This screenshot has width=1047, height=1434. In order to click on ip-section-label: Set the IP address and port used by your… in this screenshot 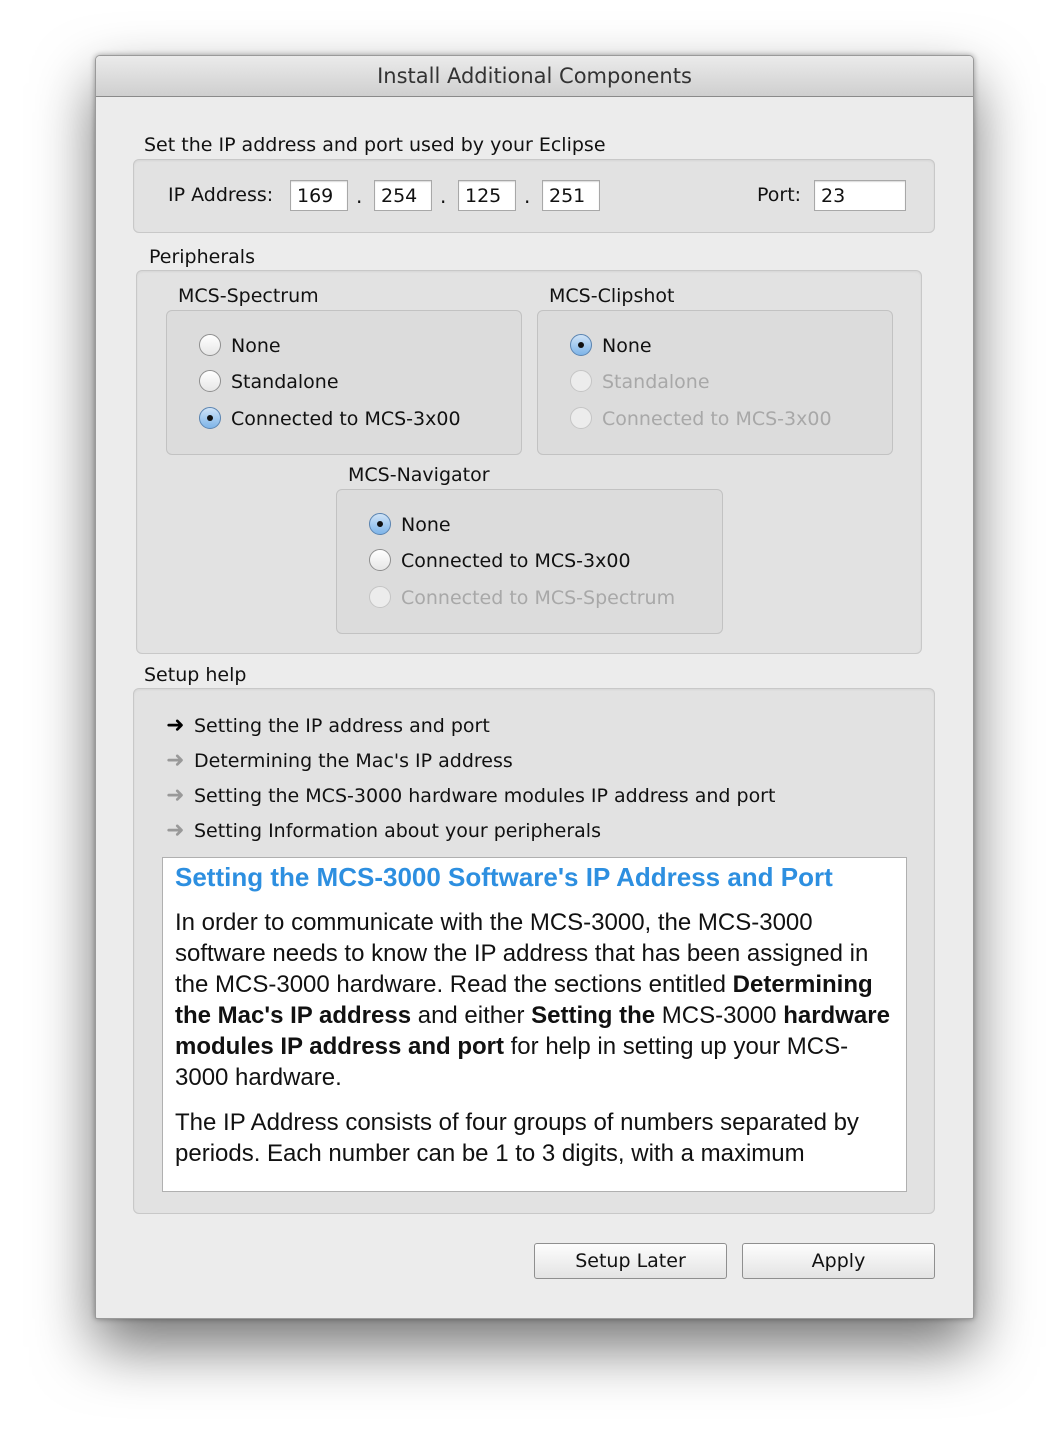, I will do `click(375, 145)`.